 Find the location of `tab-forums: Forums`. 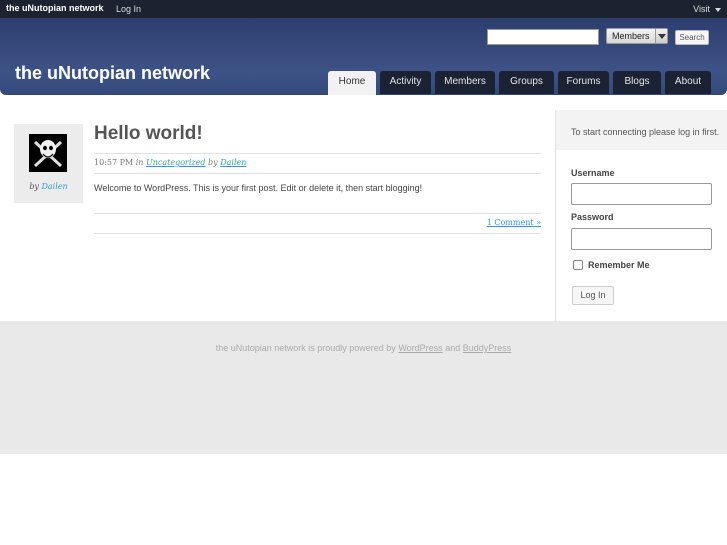

tab-forums: Forums is located at coordinates (583, 82).